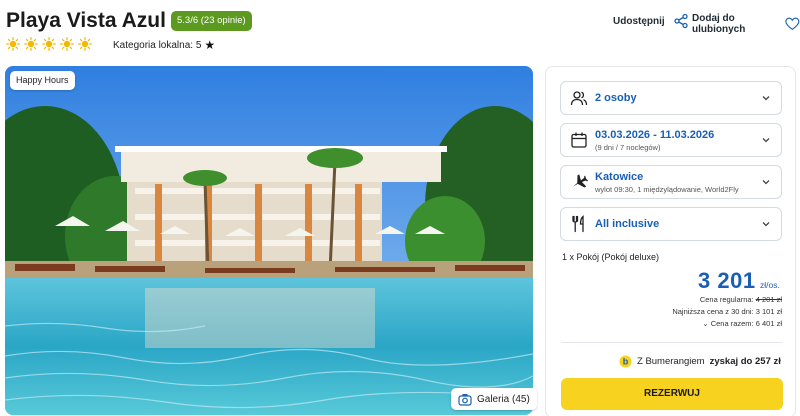  Describe the element at coordinates (671, 98) in the screenshot. I see `travelers-select: 2 osoby` at that location.